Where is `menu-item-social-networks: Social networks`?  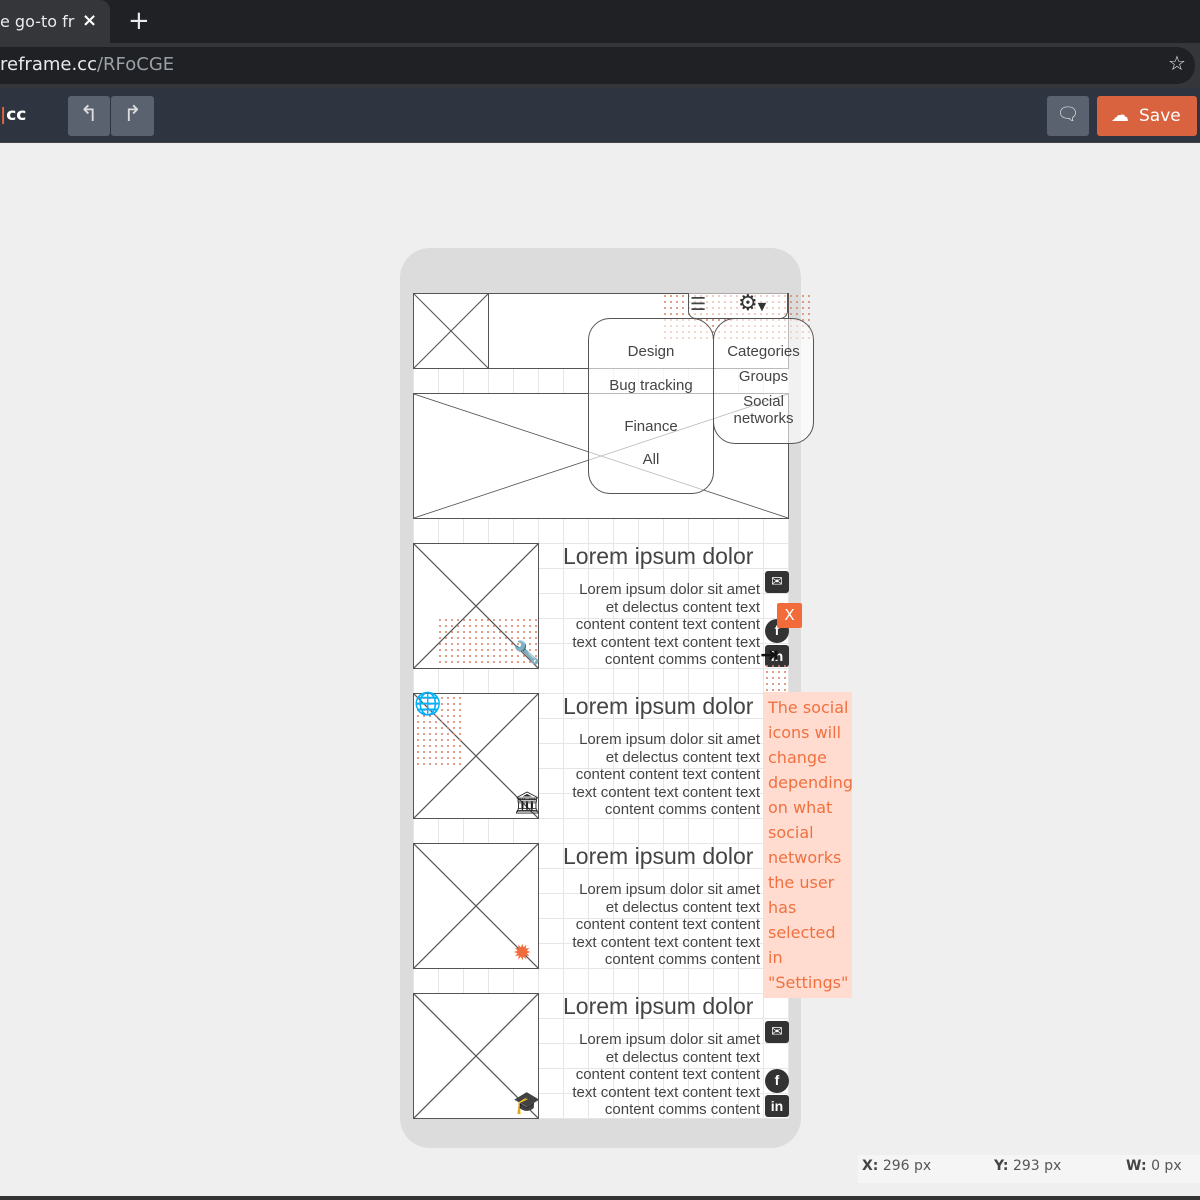 menu-item-social-networks: Social networks is located at coordinates (763, 410).